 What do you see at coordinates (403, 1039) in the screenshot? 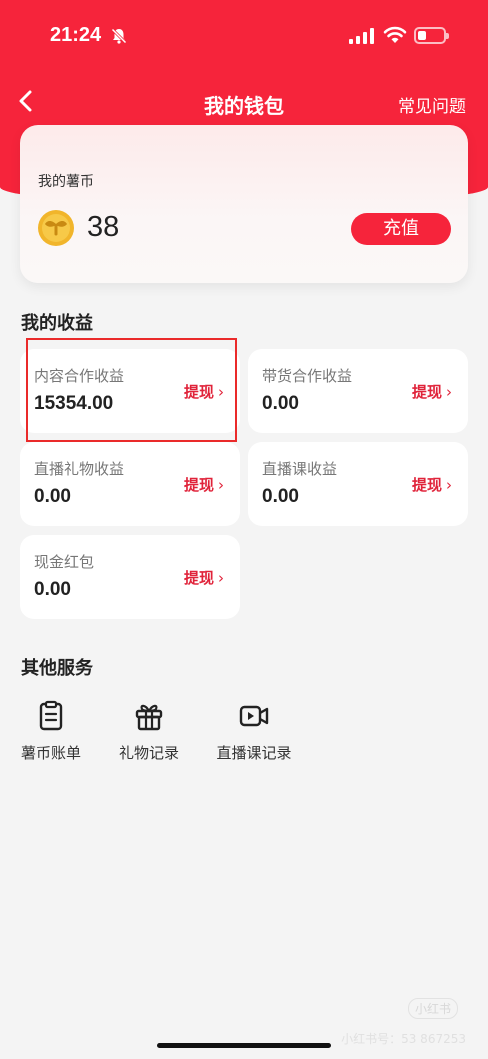
I see `watermark-text: 小红书号：53 867253` at bounding box center [403, 1039].